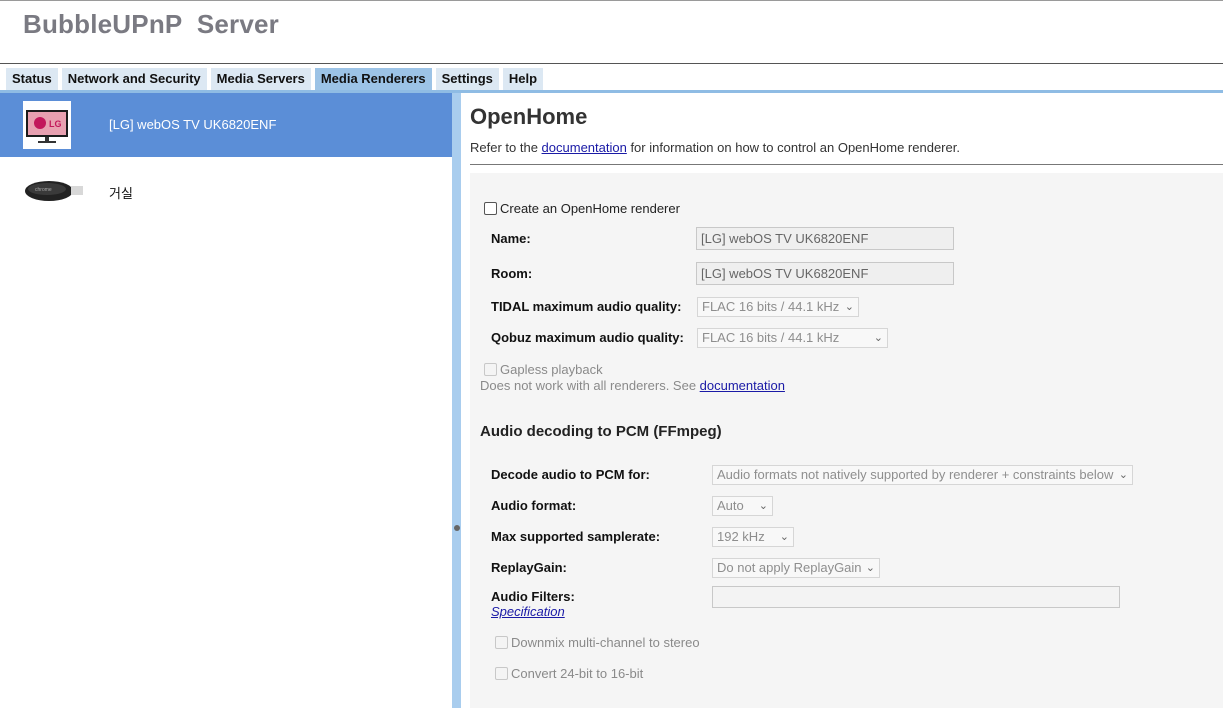 The height and width of the screenshot is (708, 1223). I want to click on intro-text-before: Refer to the, so click(506, 147).